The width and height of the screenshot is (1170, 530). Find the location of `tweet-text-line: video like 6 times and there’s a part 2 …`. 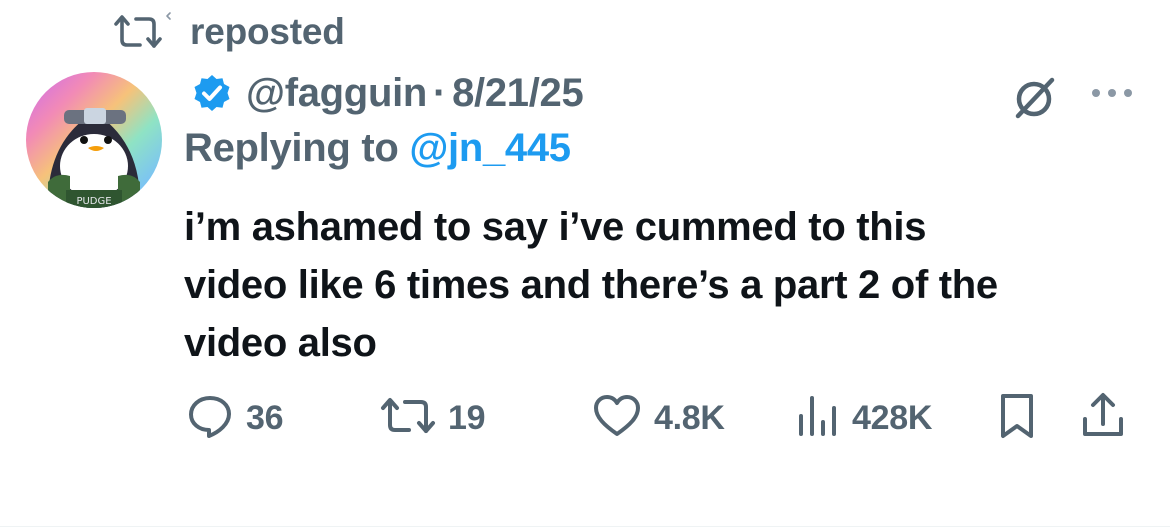

tweet-text-line: video like 6 times and there’s a part 2 … is located at coordinates (591, 285).